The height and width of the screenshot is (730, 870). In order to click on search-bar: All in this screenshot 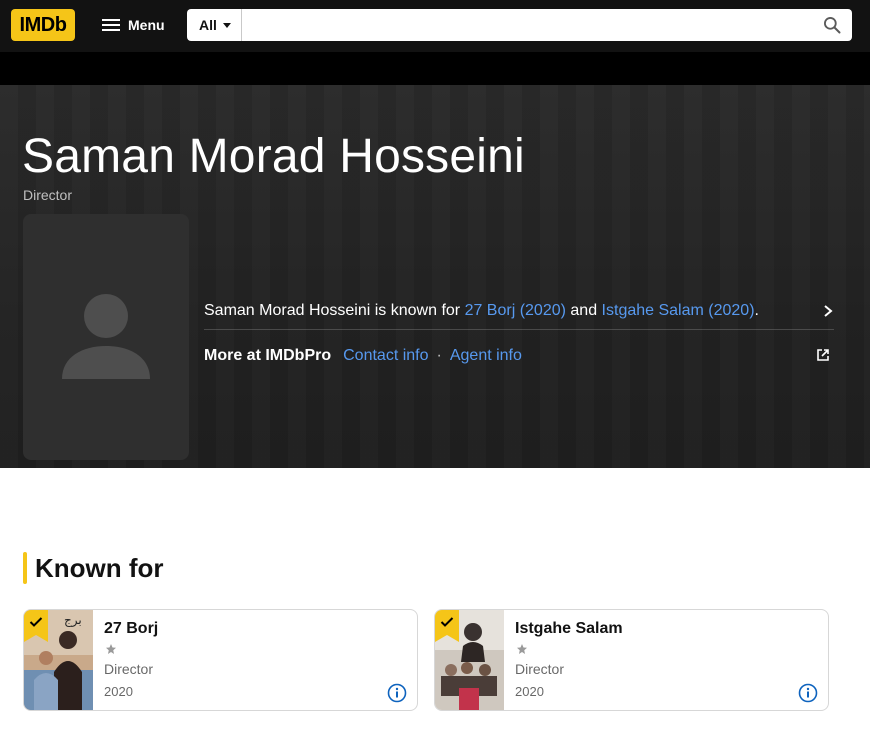, I will do `click(519, 25)`.